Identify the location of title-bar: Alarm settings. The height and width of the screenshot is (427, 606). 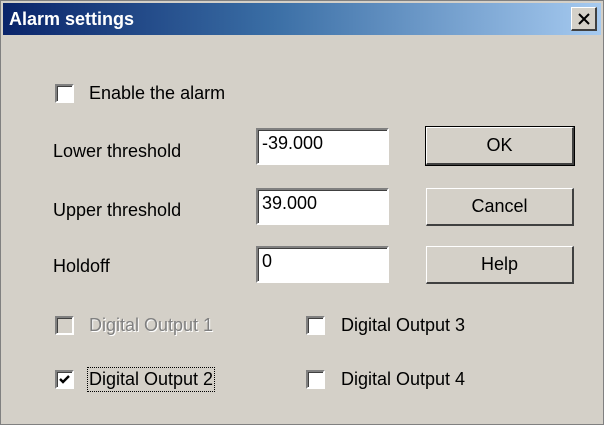
(302, 19).